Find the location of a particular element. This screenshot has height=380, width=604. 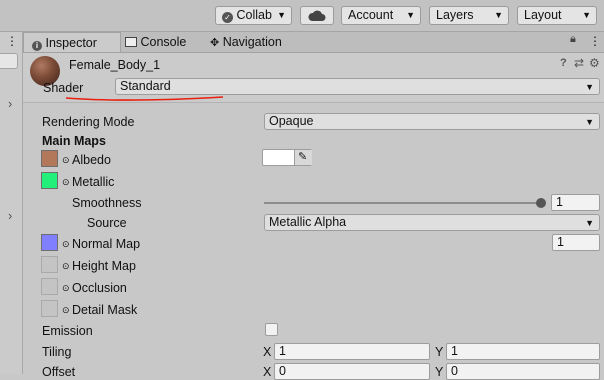

normal-map-label: Normal Map is located at coordinates (106, 244).